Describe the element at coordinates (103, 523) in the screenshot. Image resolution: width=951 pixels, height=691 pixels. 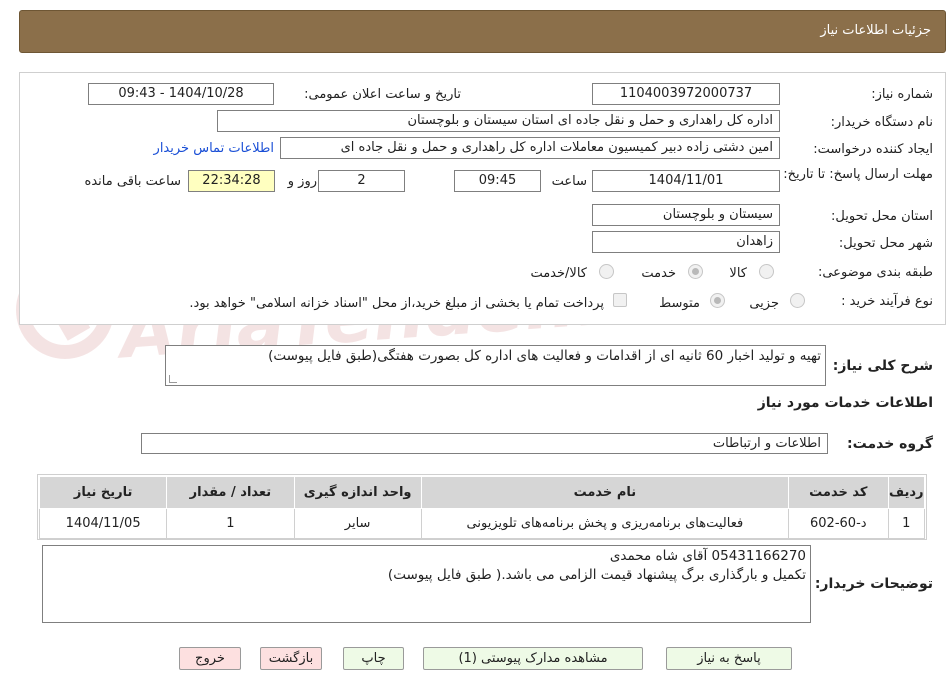
I see `cell-need-date: 1404/11/05` at that location.